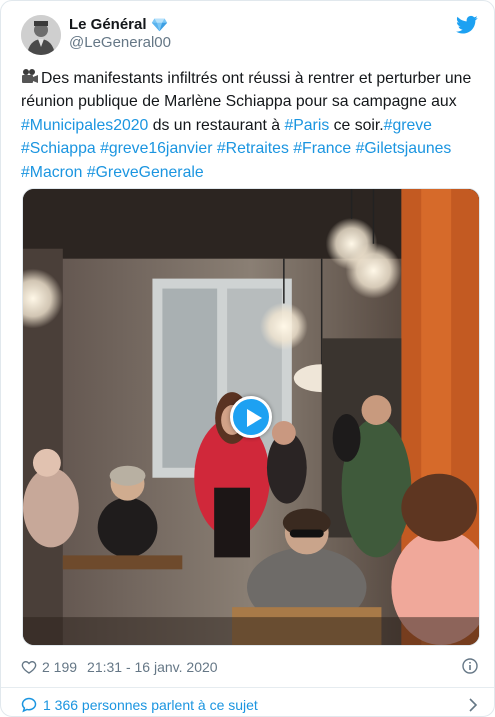 Image resolution: width=495 pixels, height=717 pixels. I want to click on chat-bubble-icon, so click(29, 705).